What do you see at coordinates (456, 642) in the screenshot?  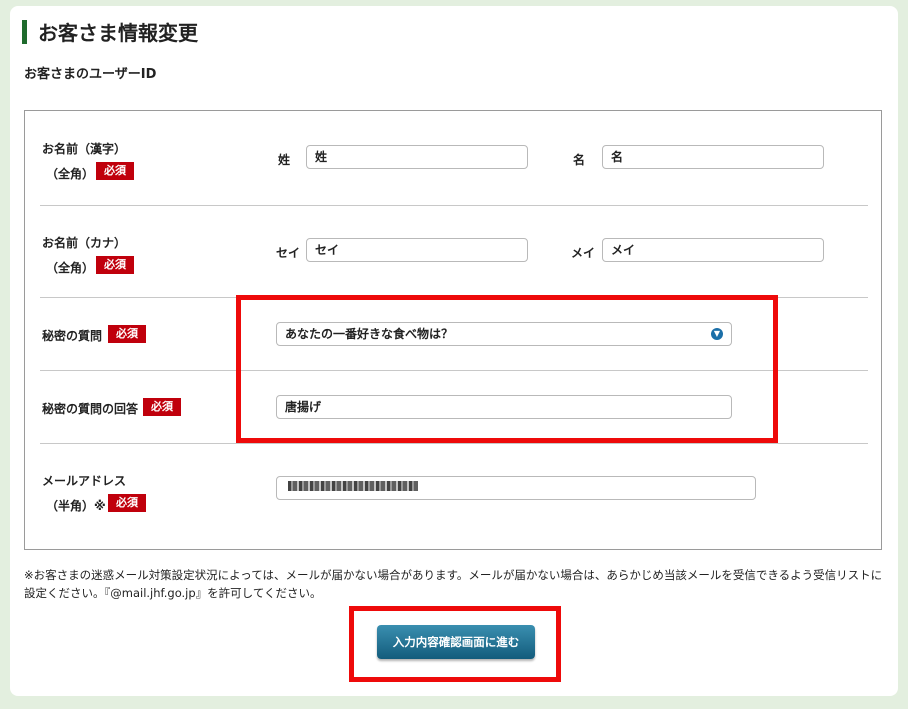 I see `proceed-to-confirm-button: 入力内容確認画面に進む` at bounding box center [456, 642].